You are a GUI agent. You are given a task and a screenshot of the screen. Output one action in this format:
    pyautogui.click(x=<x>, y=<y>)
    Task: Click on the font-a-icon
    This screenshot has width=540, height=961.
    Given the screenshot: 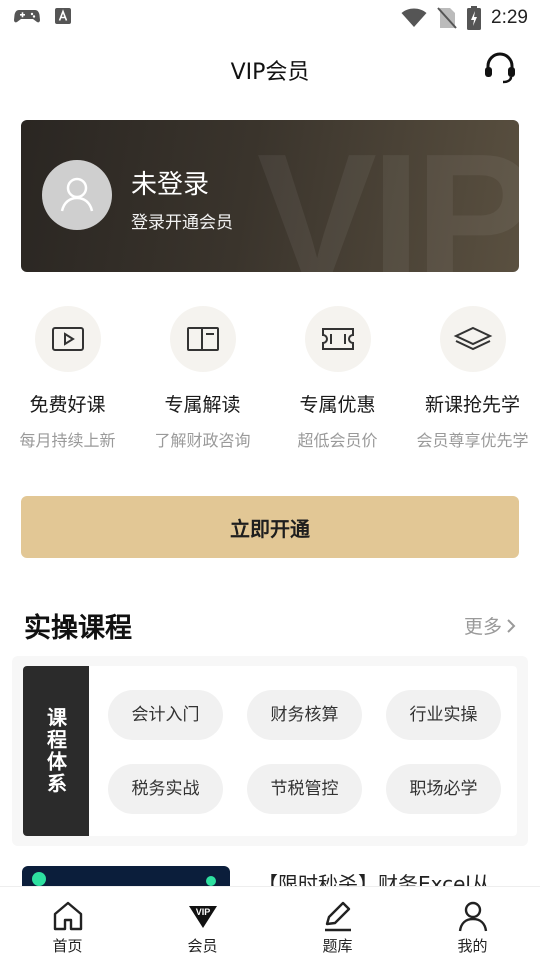 What is the action you would take?
    pyautogui.click(x=63, y=16)
    